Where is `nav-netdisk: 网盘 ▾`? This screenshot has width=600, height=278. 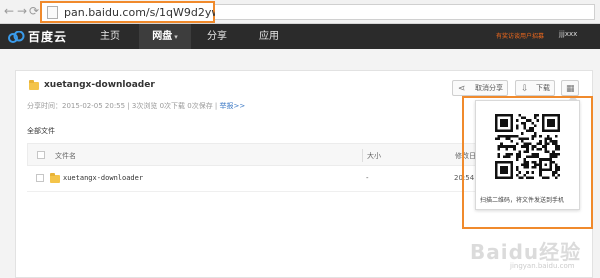 nav-netdisk: 网盘 ▾ is located at coordinates (165, 36).